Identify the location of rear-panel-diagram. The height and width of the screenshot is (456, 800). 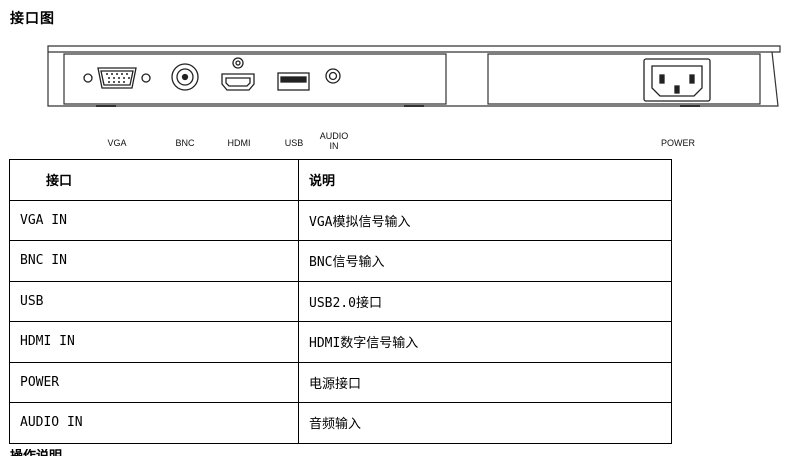
(414, 76).